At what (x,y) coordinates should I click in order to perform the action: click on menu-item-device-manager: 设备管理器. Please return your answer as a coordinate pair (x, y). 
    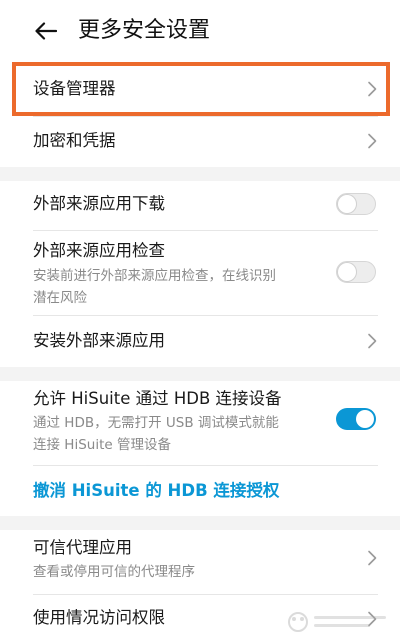
    Looking at the image, I should click on (200, 89).